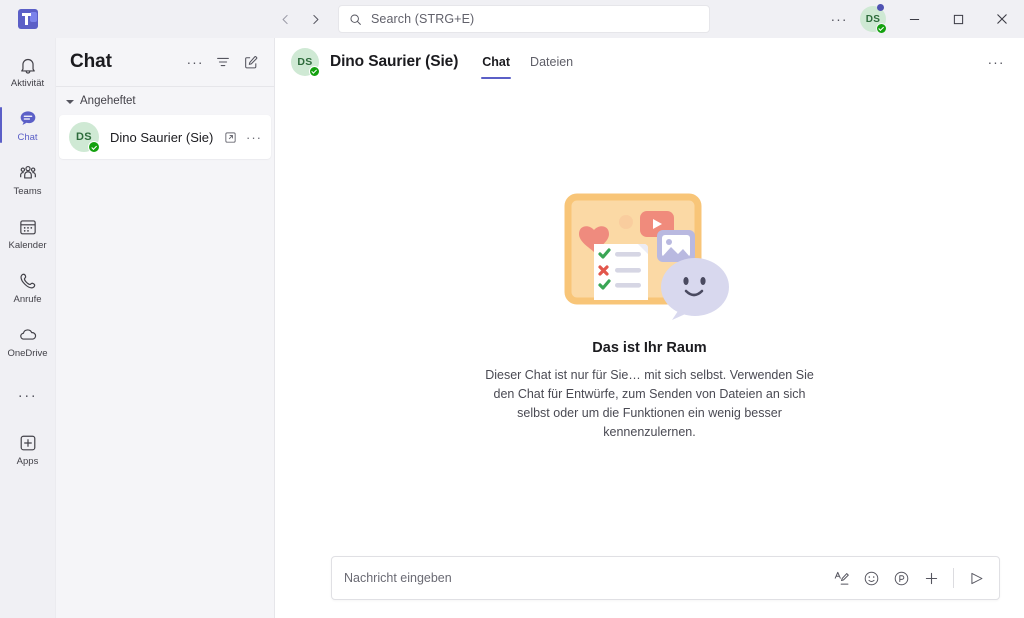  I want to click on sidebar-item-apps: Apps, so click(28, 449).